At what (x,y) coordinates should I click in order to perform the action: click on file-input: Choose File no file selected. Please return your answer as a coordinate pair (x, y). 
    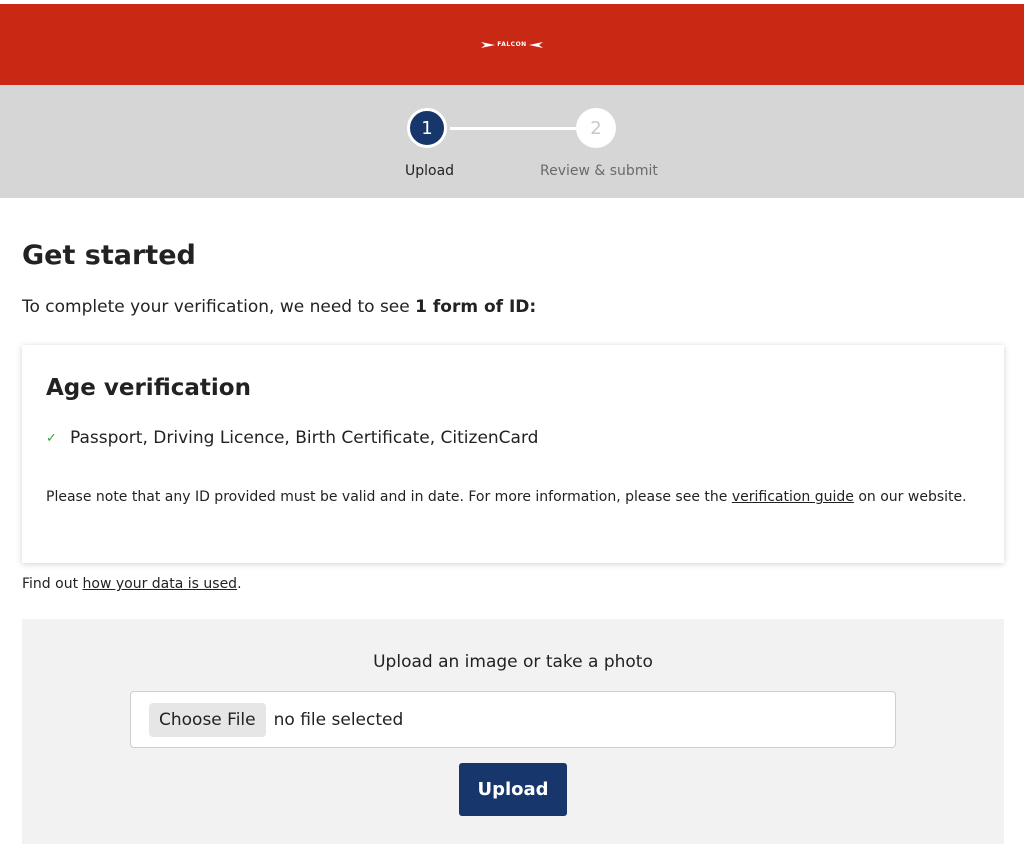
    Looking at the image, I should click on (513, 719).